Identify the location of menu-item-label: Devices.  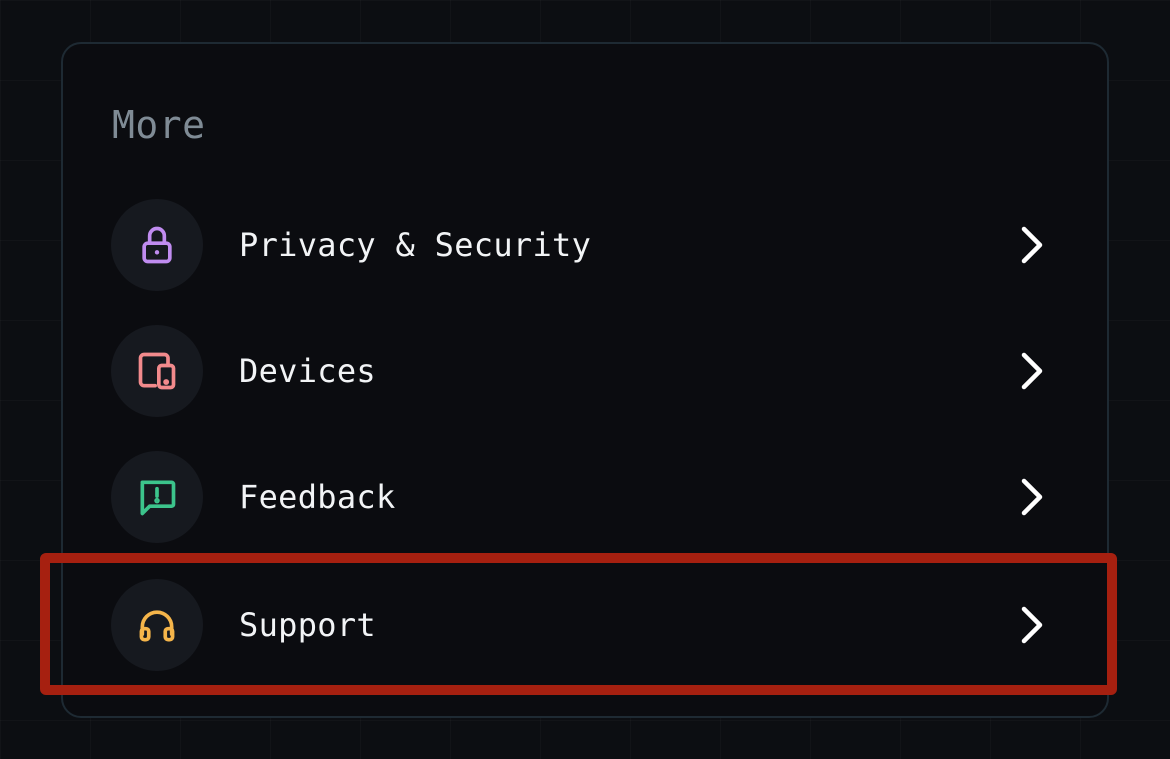
(307, 371).